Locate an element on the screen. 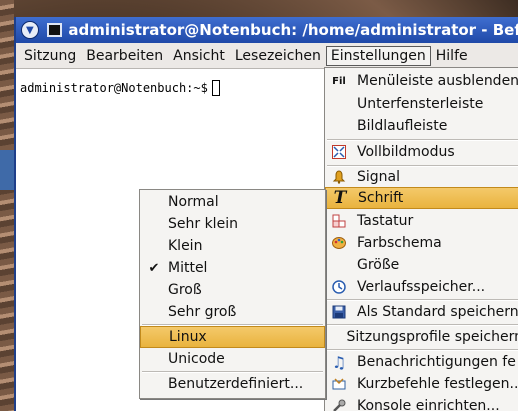 The image size is (518, 411). font-size-klein: Klein is located at coordinates (232, 246).